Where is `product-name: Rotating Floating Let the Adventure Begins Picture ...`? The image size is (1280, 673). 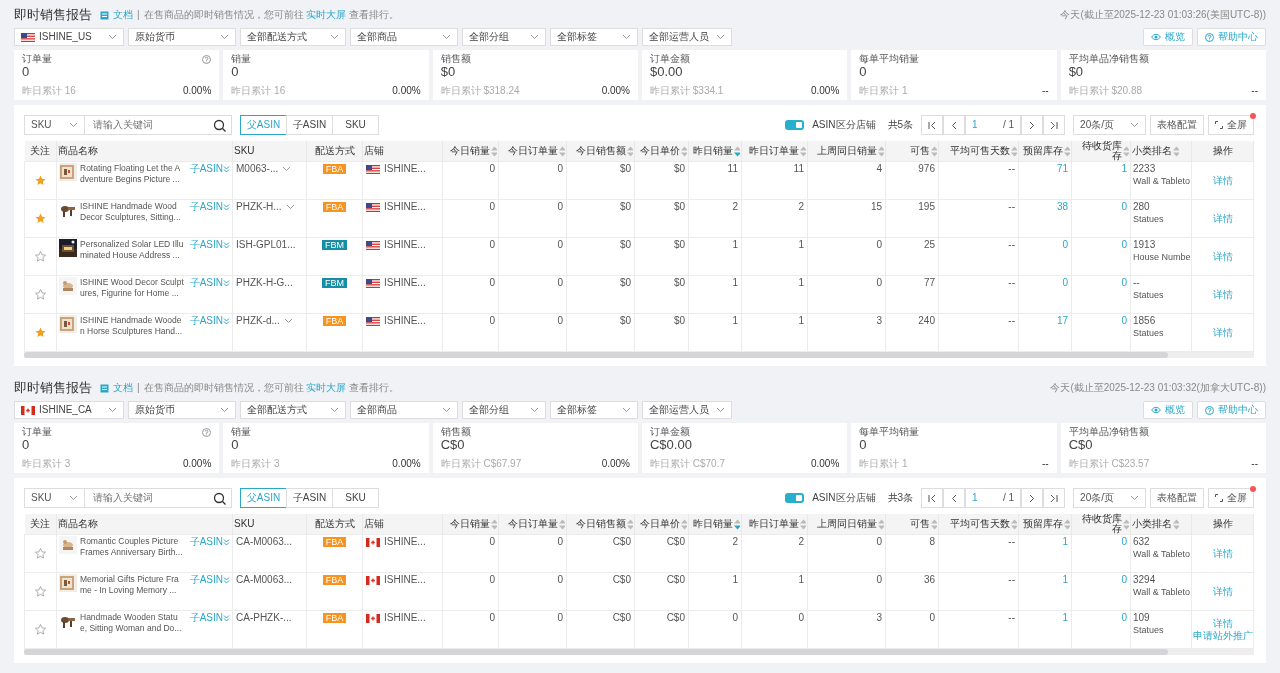
product-name: Rotating Floating Let the Adventure Begins Picture ... is located at coordinates (132, 174).